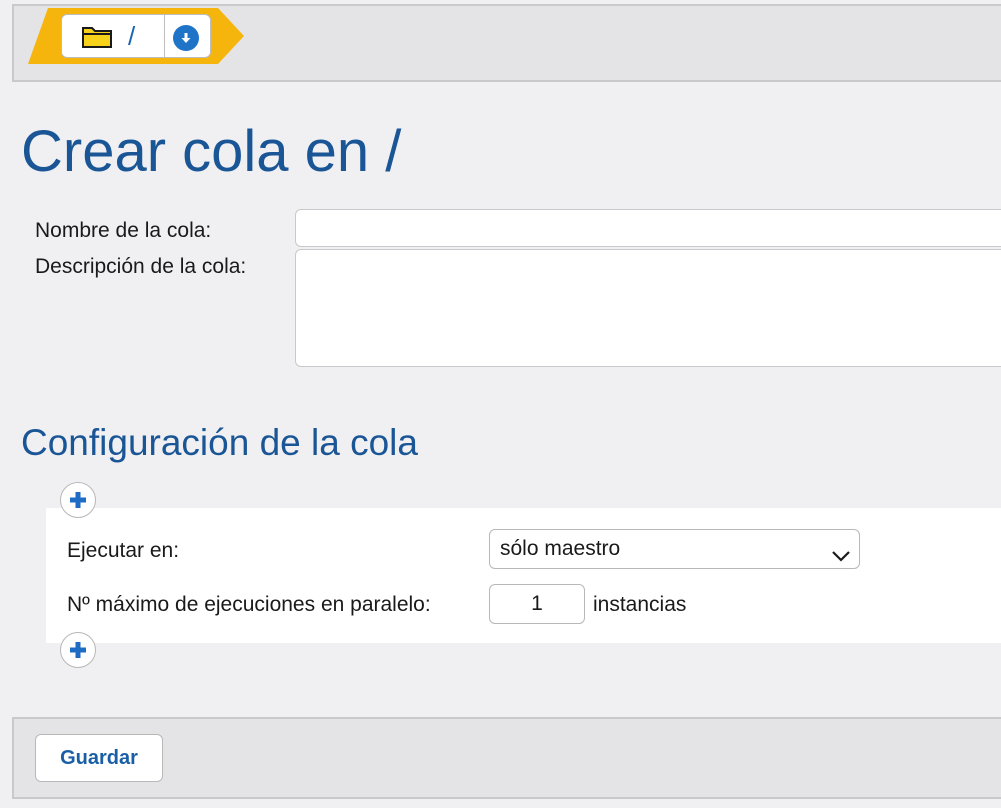 This screenshot has width=1001, height=808. I want to click on download-icon, so click(186, 38).